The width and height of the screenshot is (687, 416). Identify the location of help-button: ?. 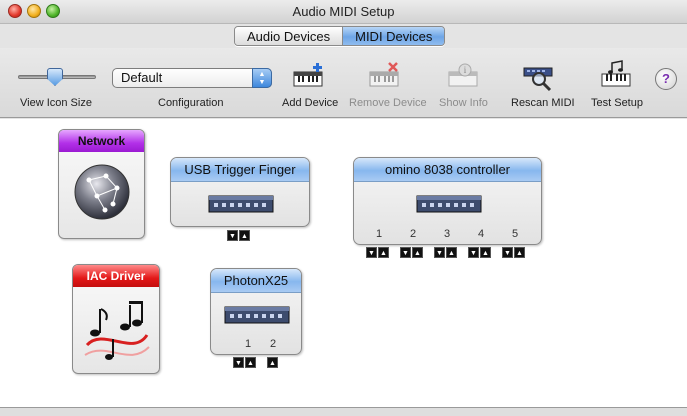
(666, 79).